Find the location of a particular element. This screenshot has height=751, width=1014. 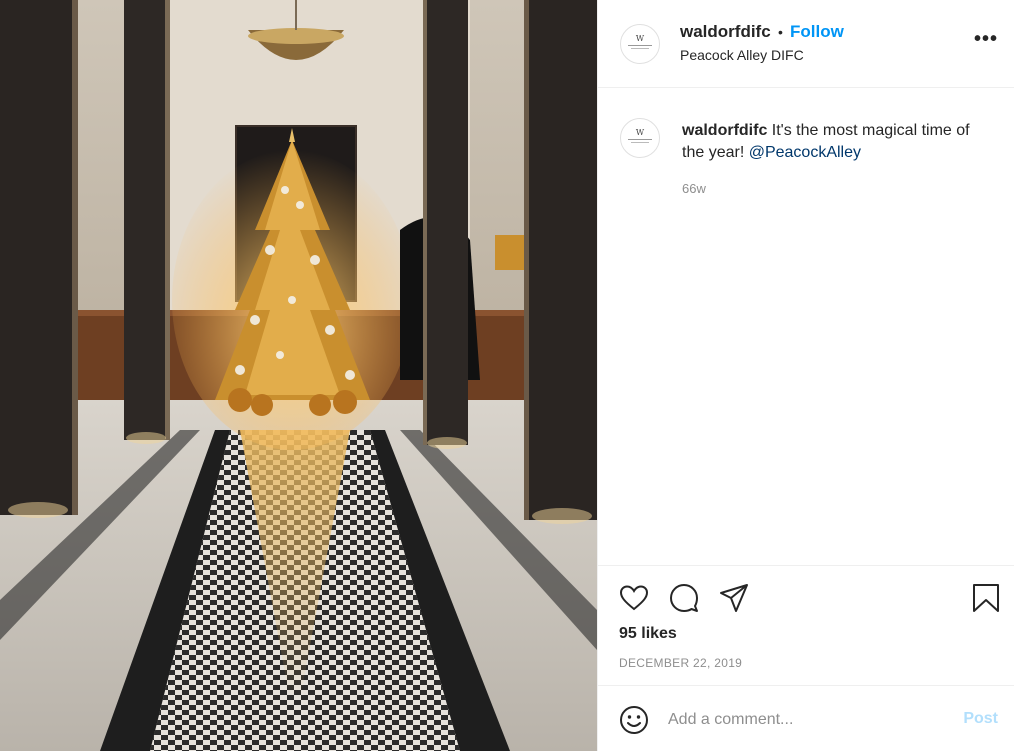

heart-icon is located at coordinates (634, 598).